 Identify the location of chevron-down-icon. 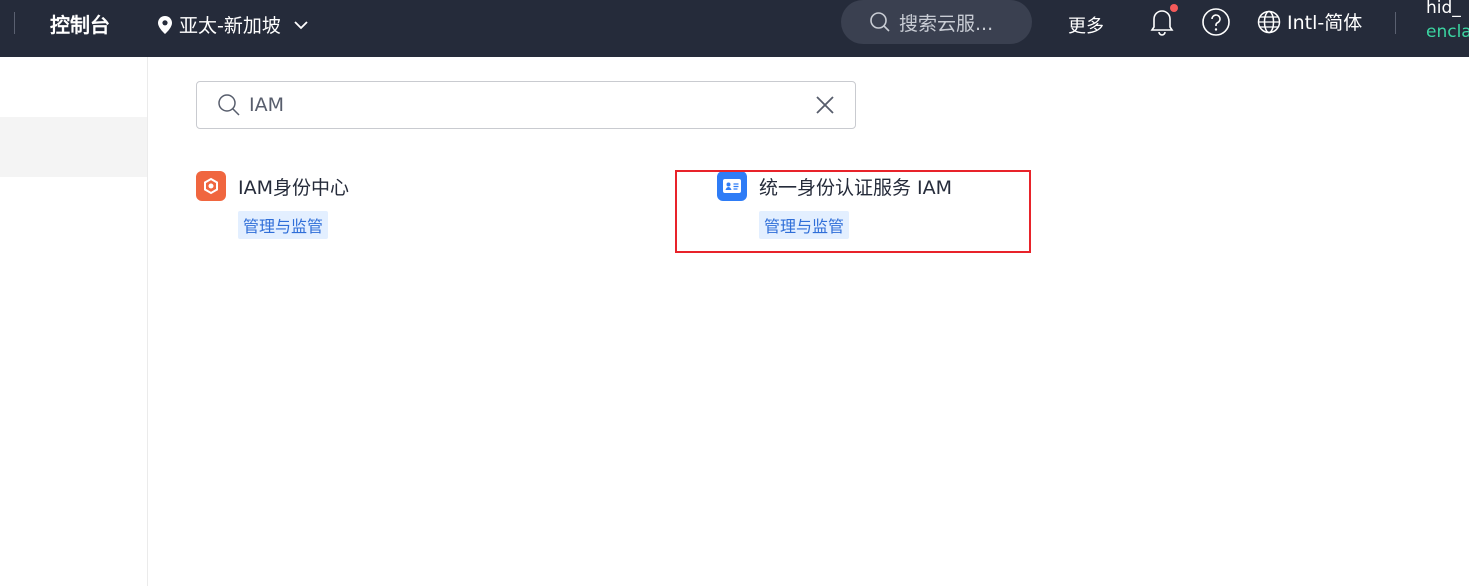
(301, 25).